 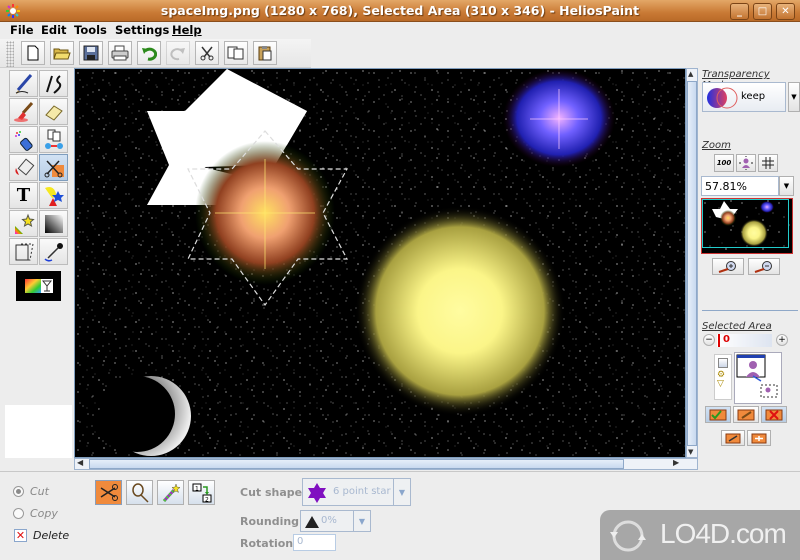 What do you see at coordinates (676, 462) in the screenshot?
I see `scroll-right-arrow: ▶` at bounding box center [676, 462].